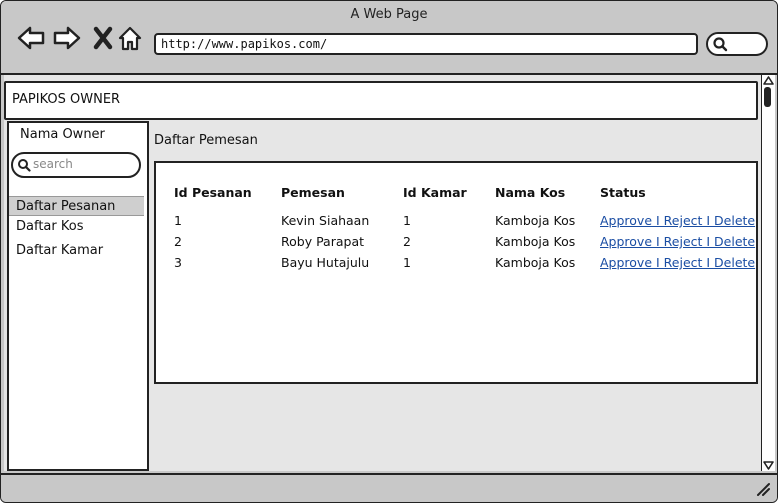 The height and width of the screenshot is (503, 778). I want to click on table-cell-pemesan: Bayu Hutajulu, so click(325, 262).